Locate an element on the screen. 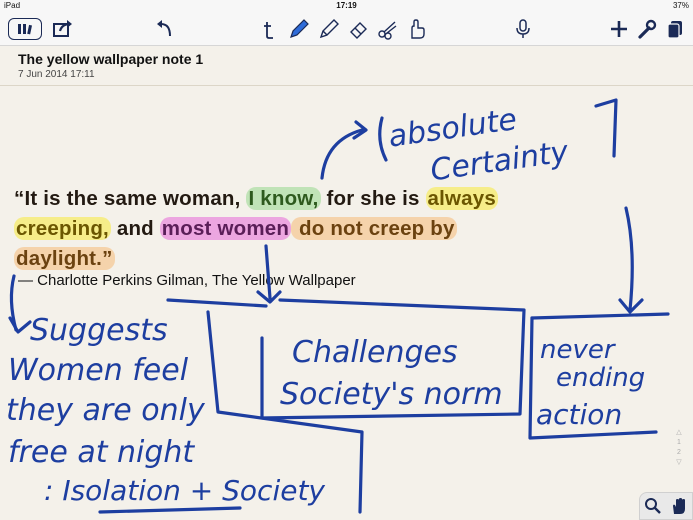 The width and height of the screenshot is (693, 520). microphone-icon is located at coordinates (523, 28).